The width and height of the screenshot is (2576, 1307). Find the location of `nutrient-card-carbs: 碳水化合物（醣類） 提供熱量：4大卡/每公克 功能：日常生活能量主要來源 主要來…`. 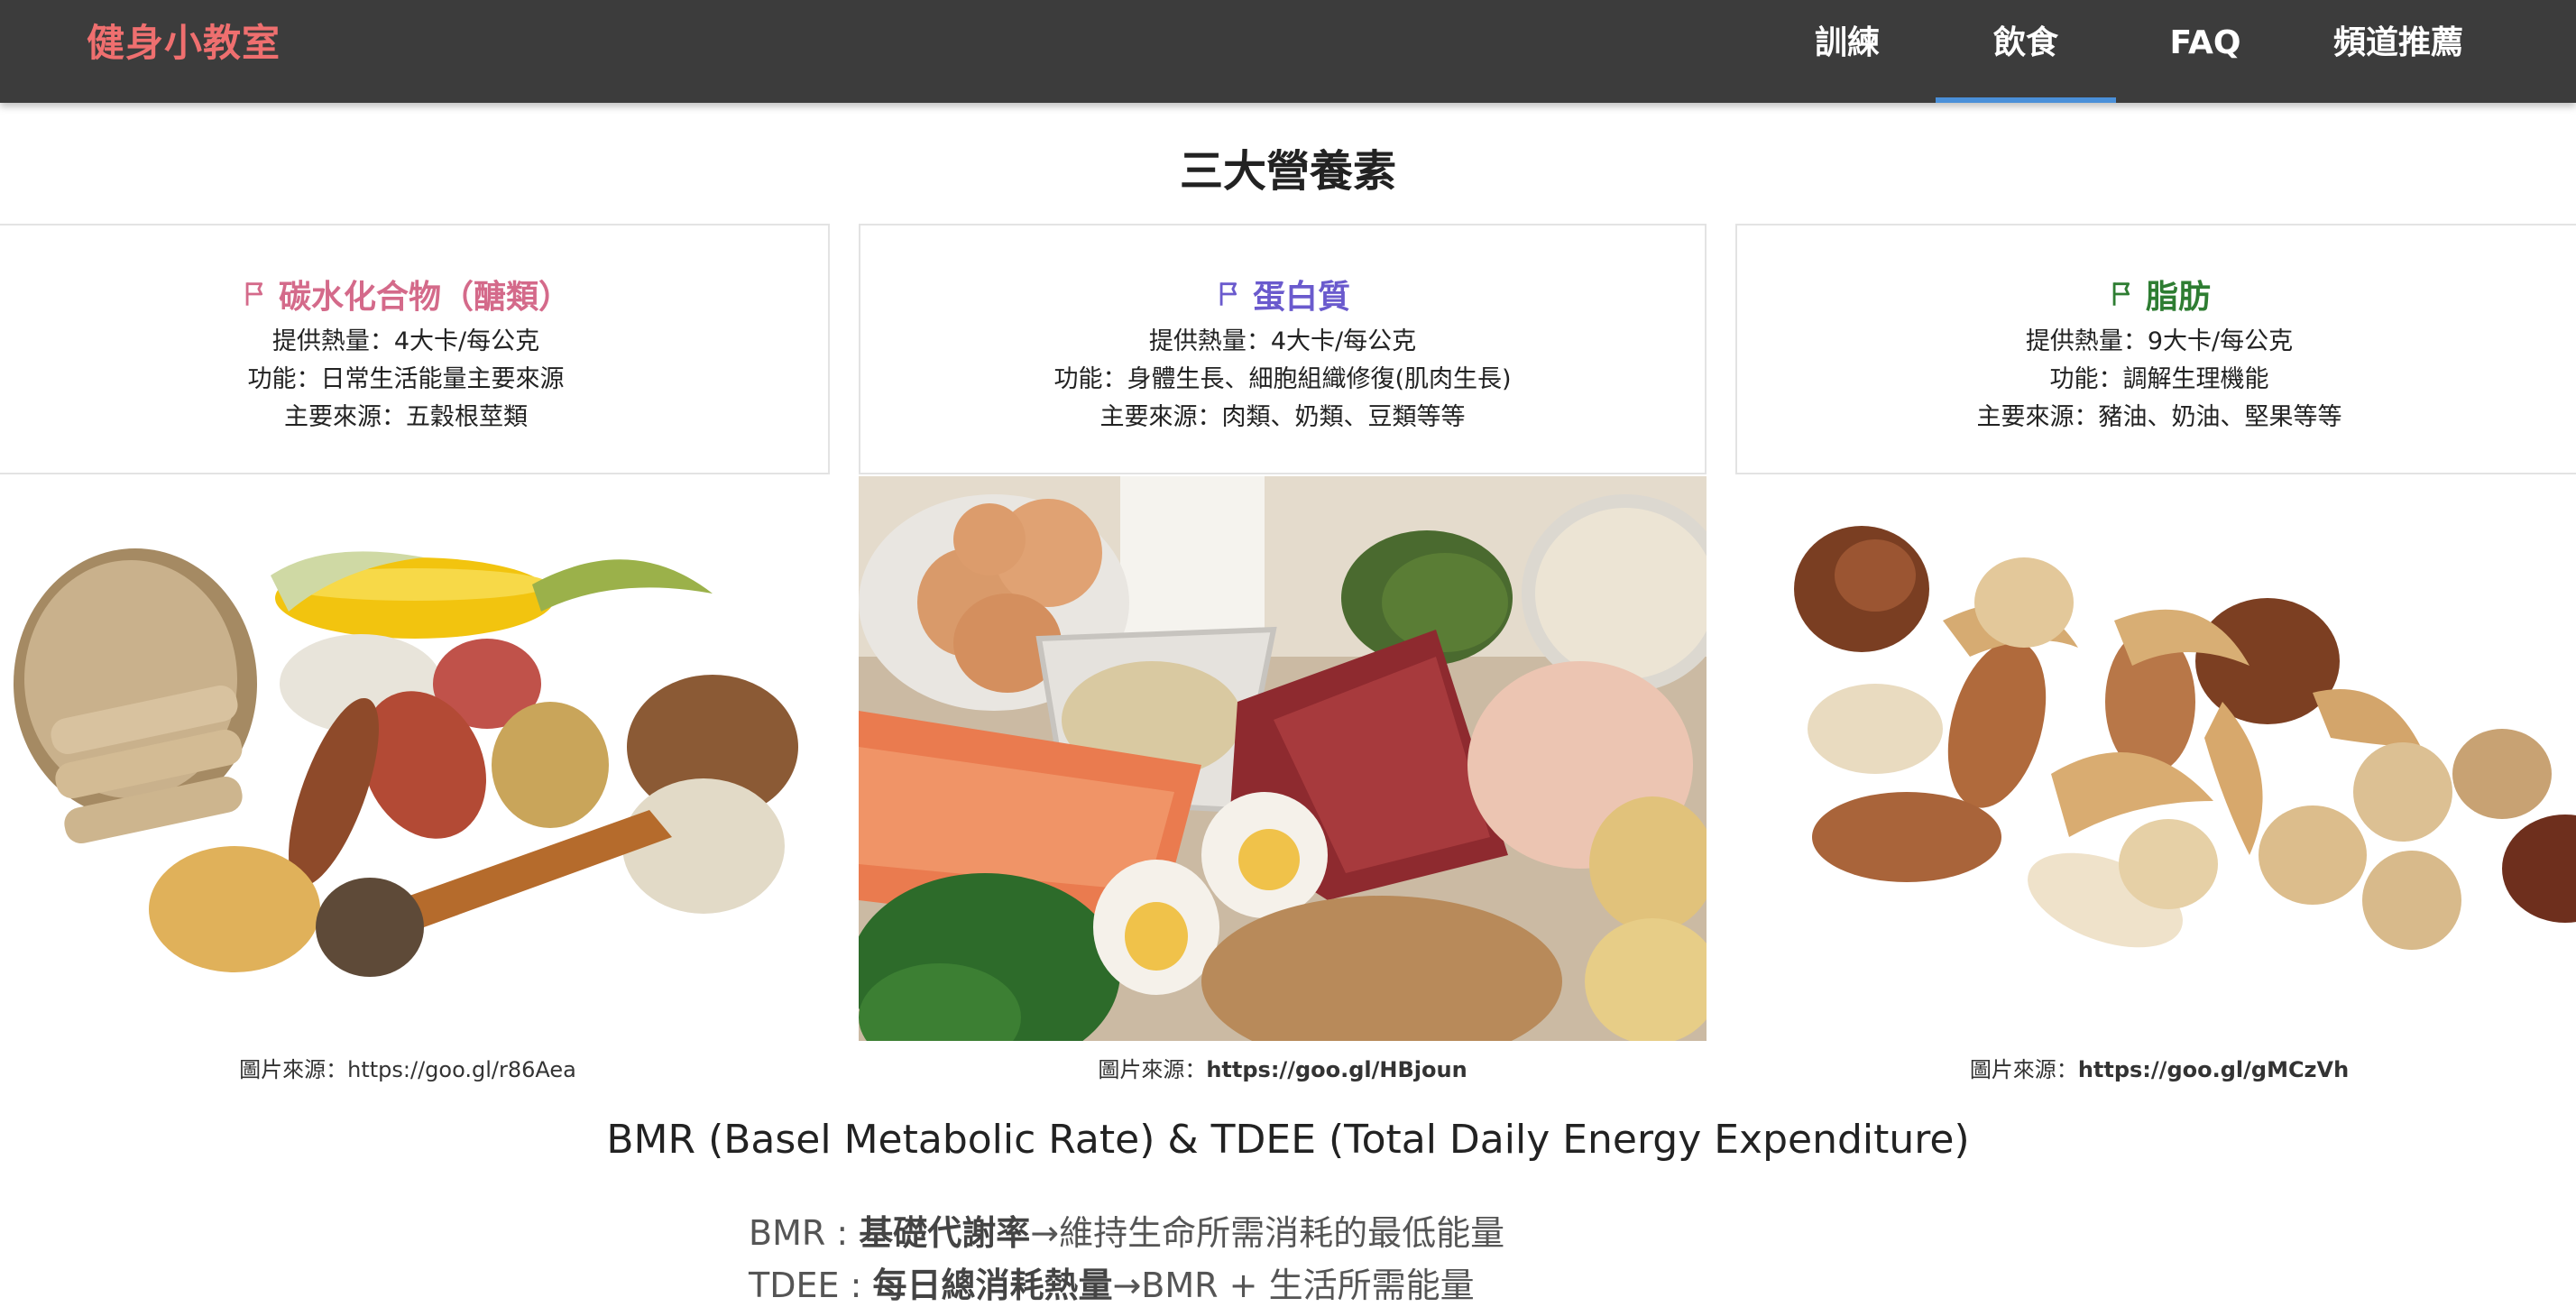

nutrient-card-carbs: 碳水化合物（醣類） 提供熱量：4大卡/每公克 功能：日常生活能量主要來源 主要來… is located at coordinates (415, 349).